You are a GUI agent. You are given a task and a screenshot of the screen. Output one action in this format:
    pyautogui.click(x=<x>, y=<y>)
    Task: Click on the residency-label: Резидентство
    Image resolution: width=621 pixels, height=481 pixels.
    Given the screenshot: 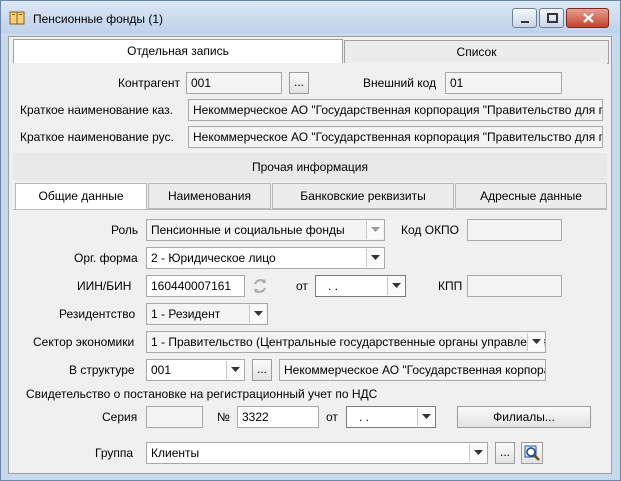 What is the action you would take?
    pyautogui.click(x=97, y=314)
    